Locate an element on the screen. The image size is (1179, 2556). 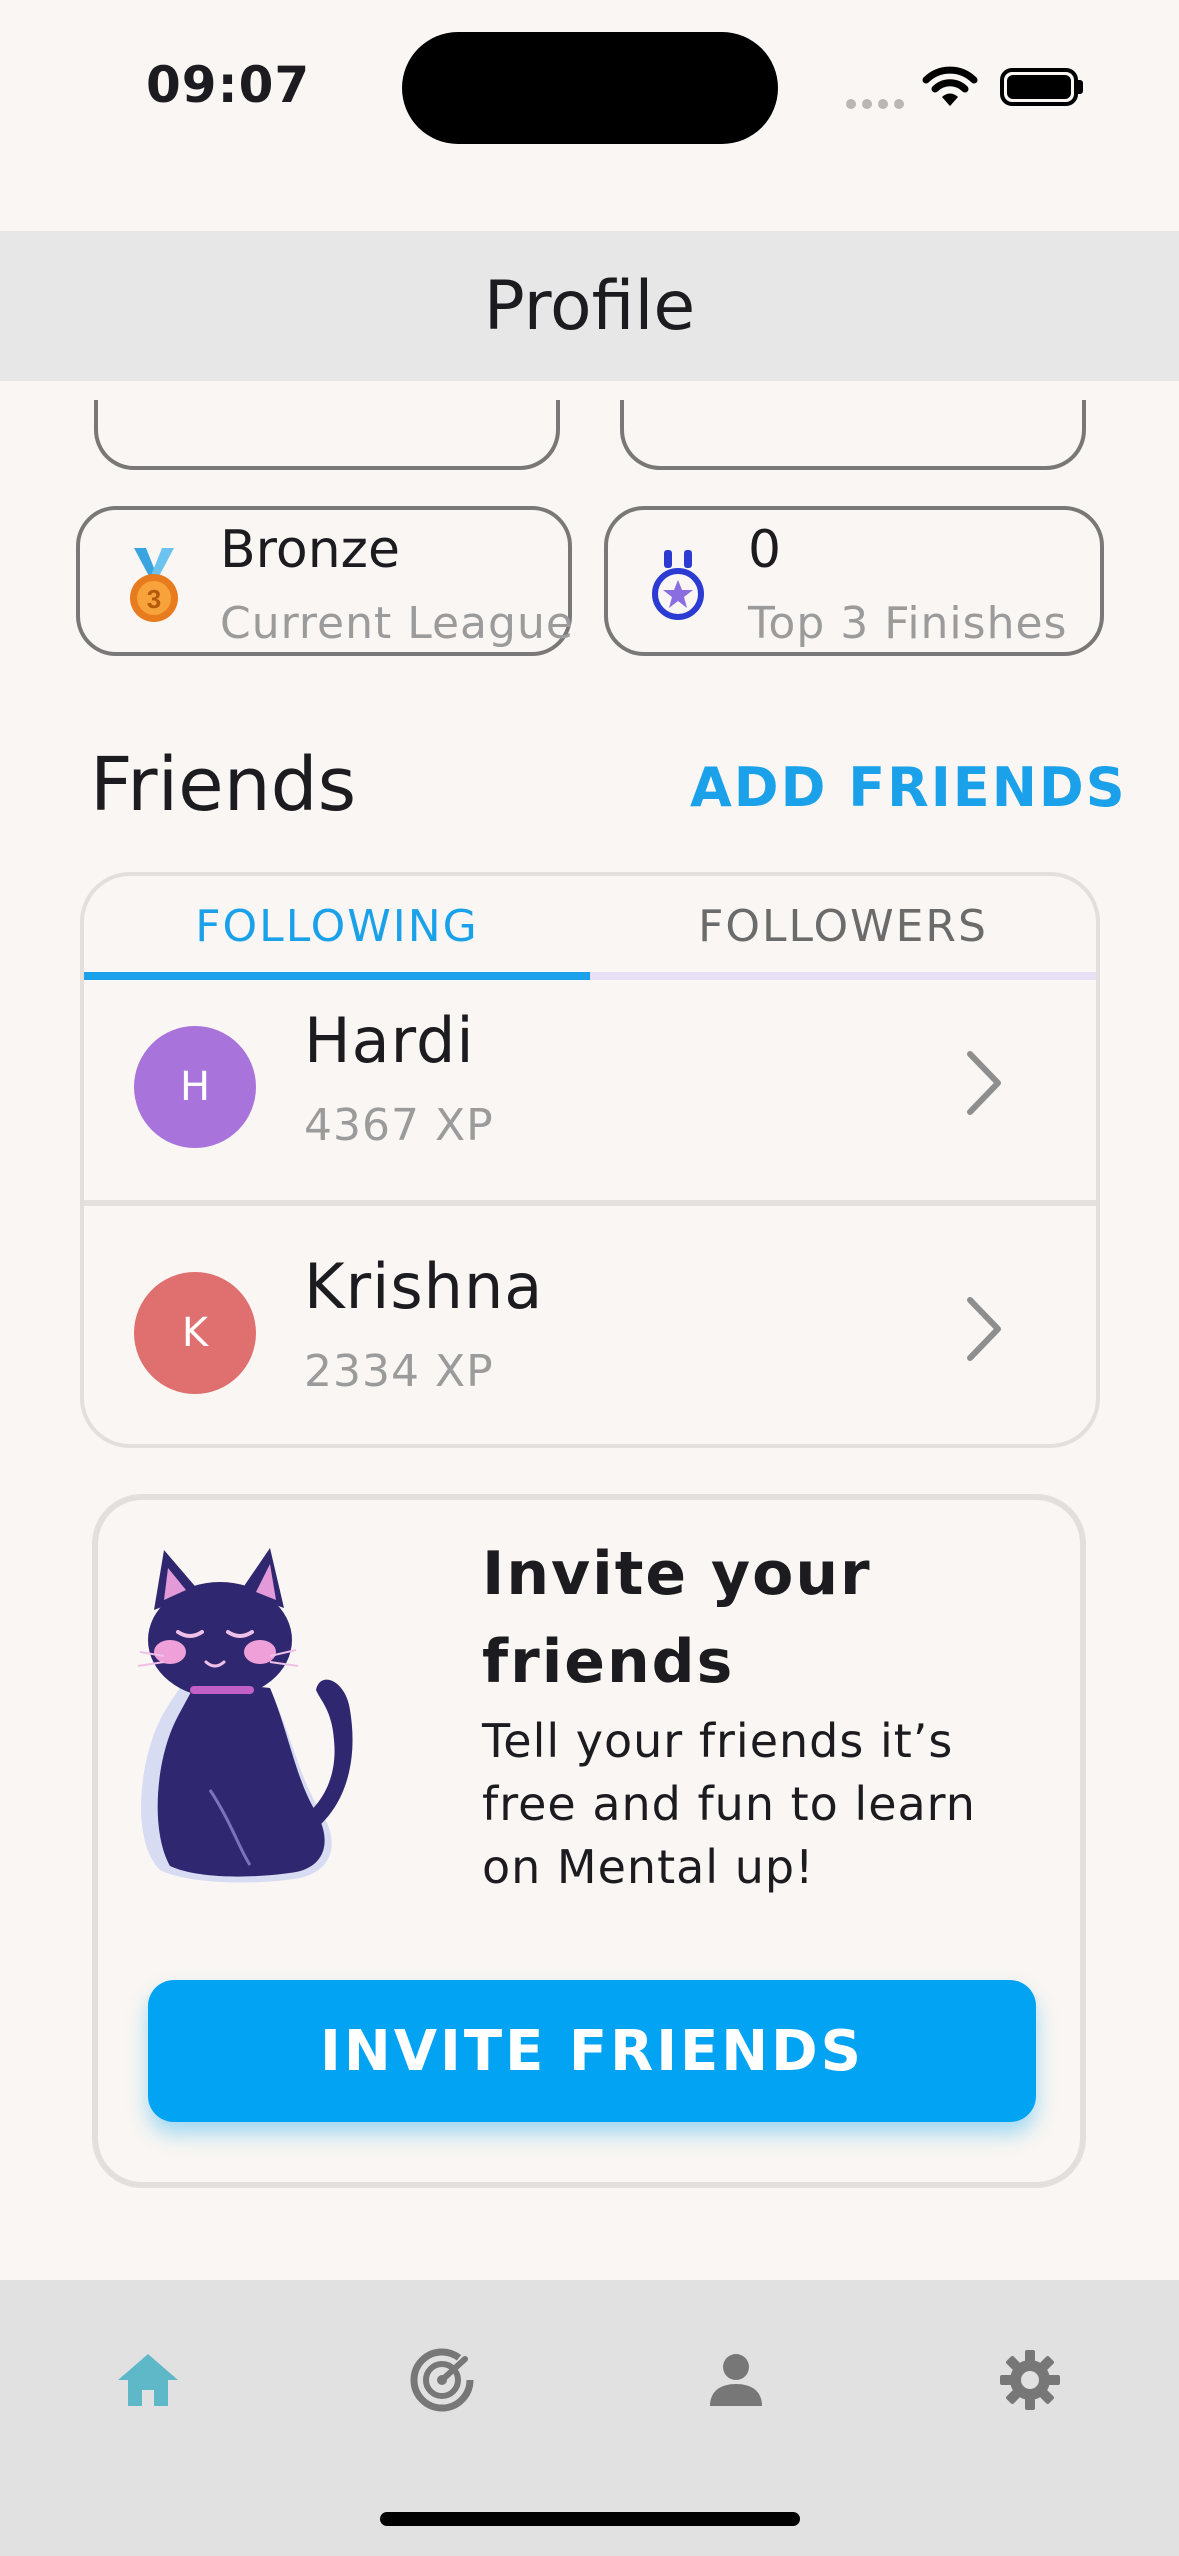
battery-tip is located at coordinates (1080, 87).